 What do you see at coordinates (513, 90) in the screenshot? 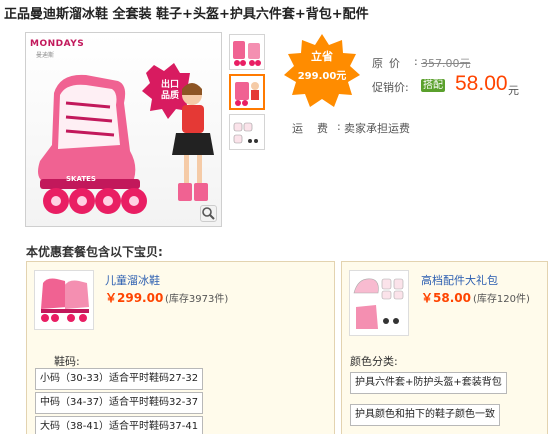
I see `promo-price-unit: 元` at bounding box center [513, 90].